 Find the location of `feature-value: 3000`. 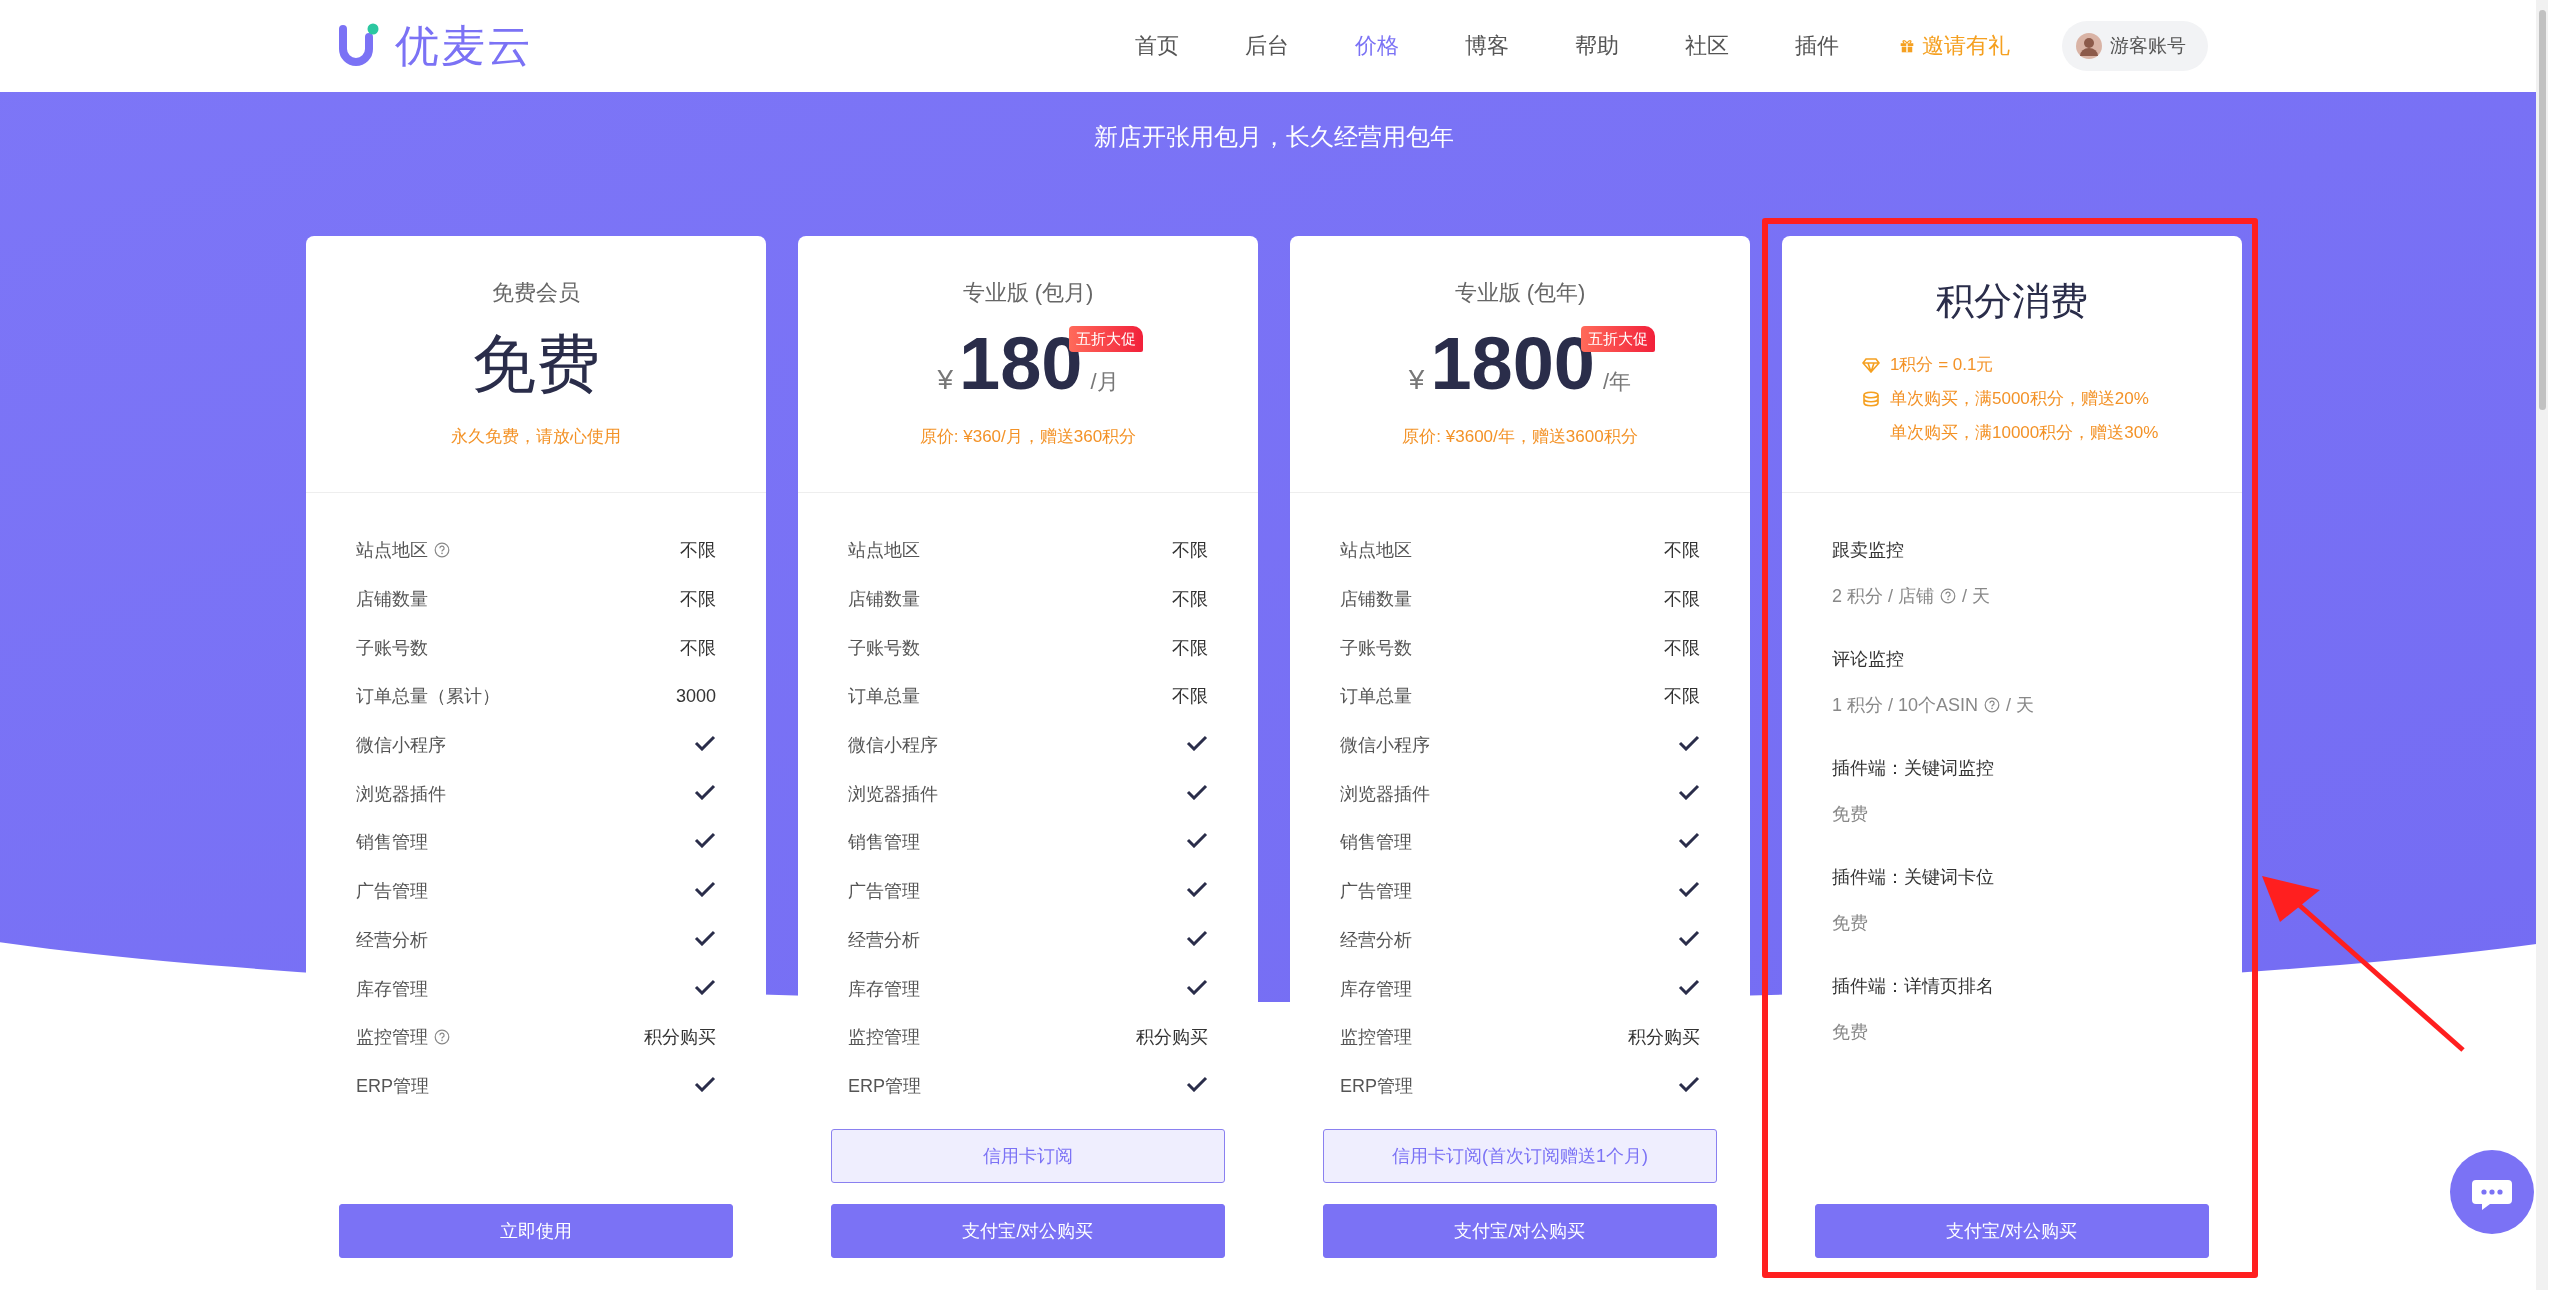

feature-value: 3000 is located at coordinates (695, 696).